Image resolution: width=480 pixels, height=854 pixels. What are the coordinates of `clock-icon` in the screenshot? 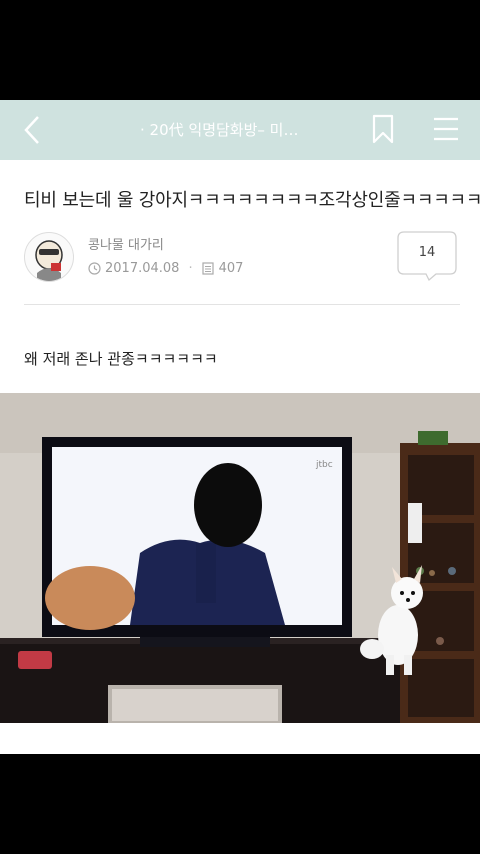 It's located at (94, 268).